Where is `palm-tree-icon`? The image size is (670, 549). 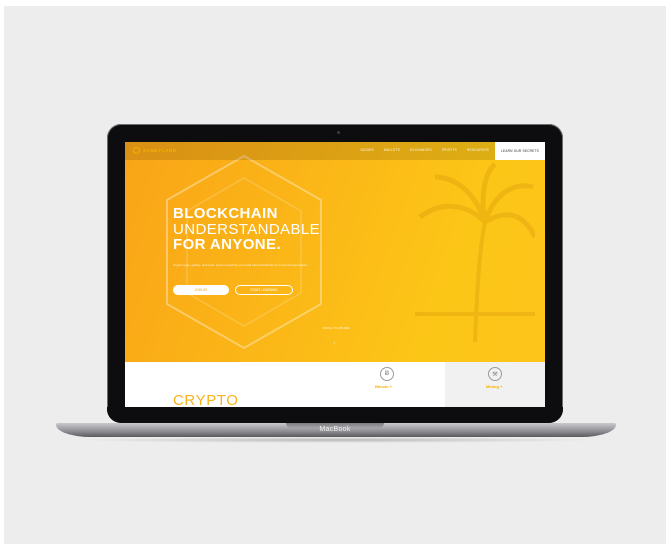
palm-tree-icon is located at coordinates (475, 252).